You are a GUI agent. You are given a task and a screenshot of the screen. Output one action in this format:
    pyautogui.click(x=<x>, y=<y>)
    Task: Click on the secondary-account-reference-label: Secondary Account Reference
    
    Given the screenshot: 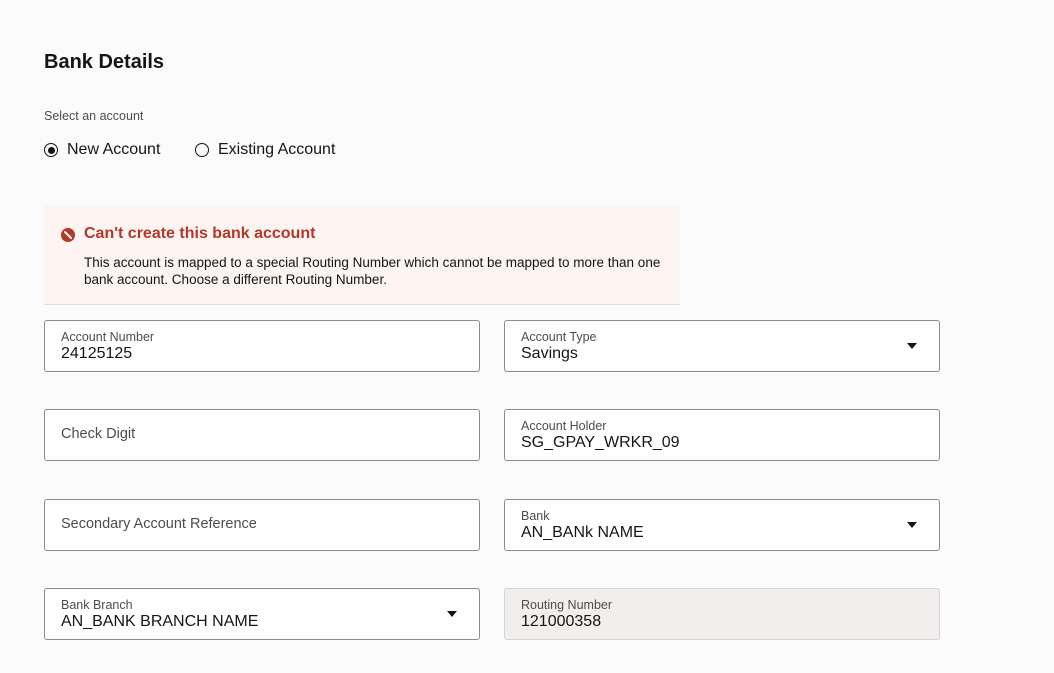 What is the action you would take?
    pyautogui.click(x=159, y=524)
    